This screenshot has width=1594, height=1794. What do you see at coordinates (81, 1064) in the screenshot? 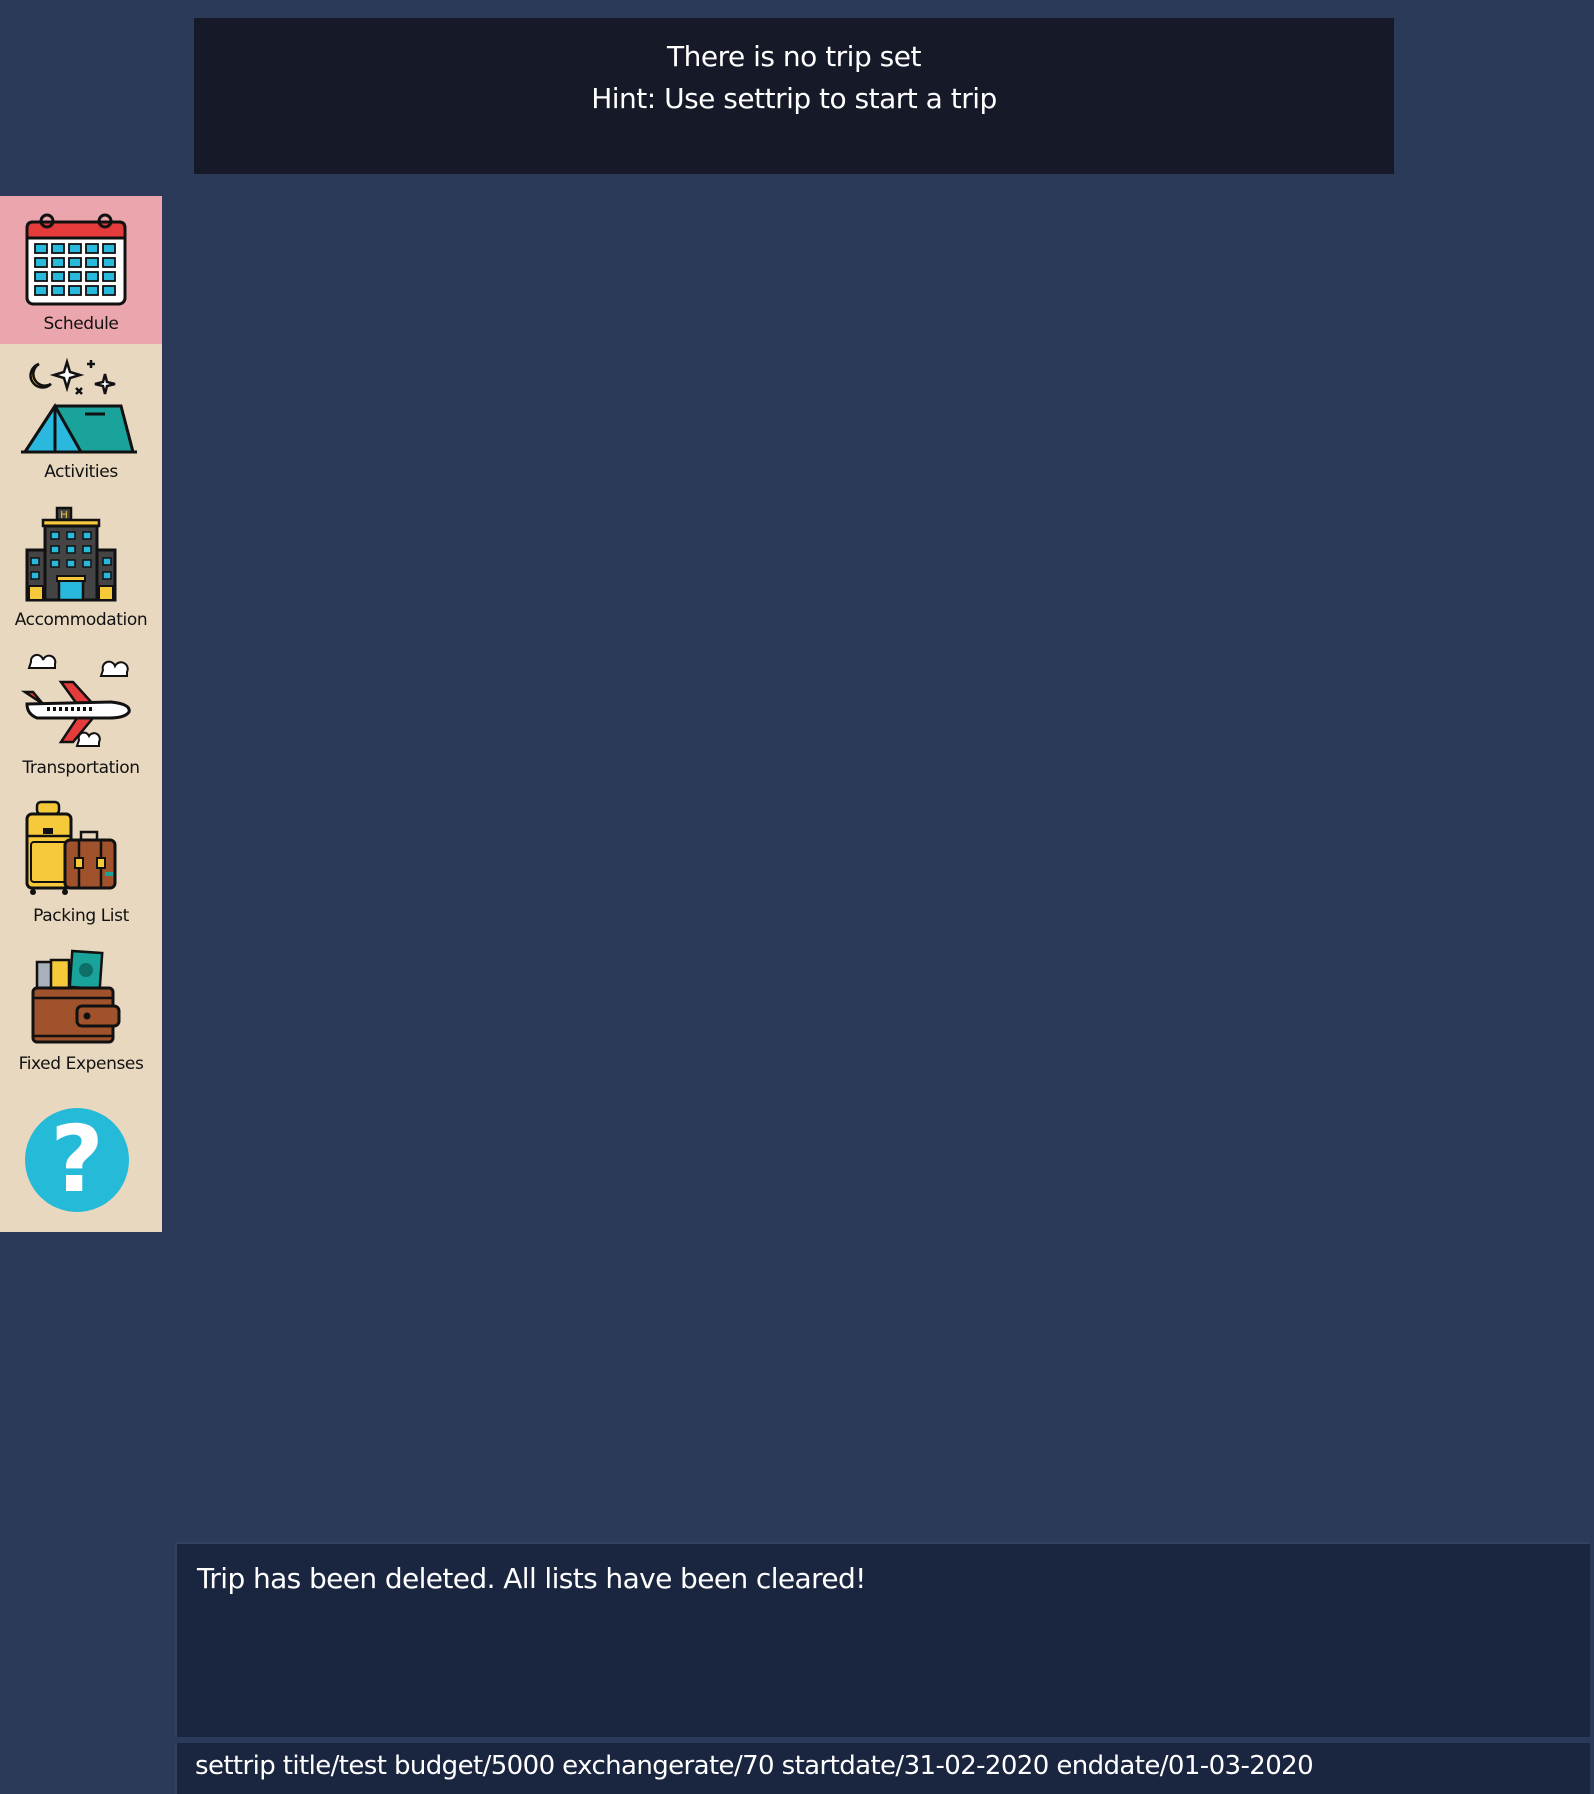
I see `sidebar-item-label: Fixed Expenses` at bounding box center [81, 1064].